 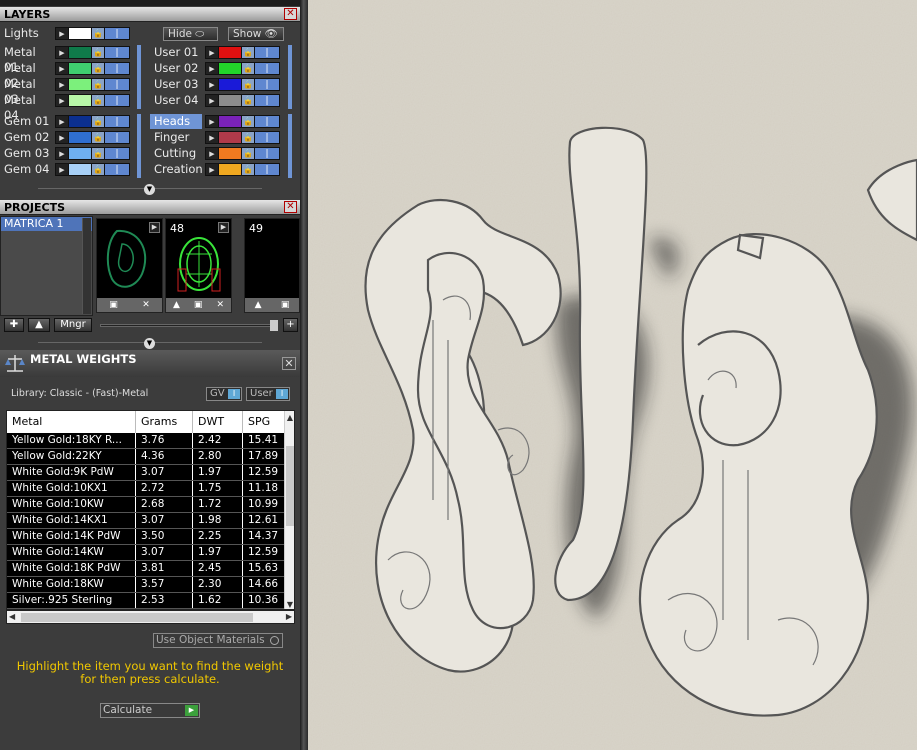 I want to click on upload-button: ▲, so click(x=39, y=325).